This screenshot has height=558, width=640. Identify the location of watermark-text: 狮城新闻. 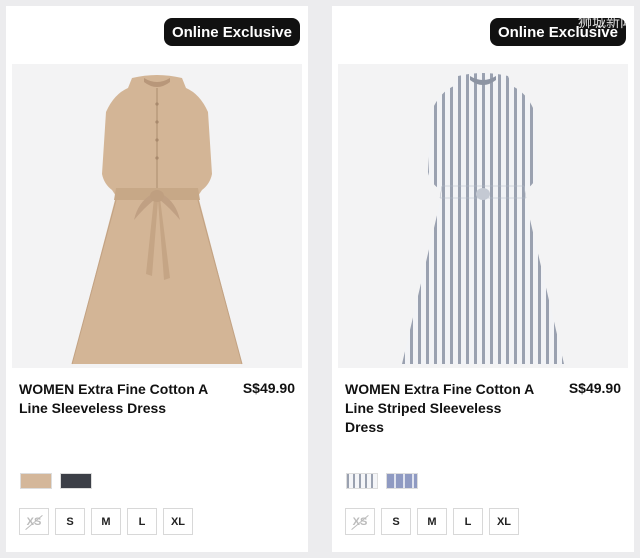
(606, 23).